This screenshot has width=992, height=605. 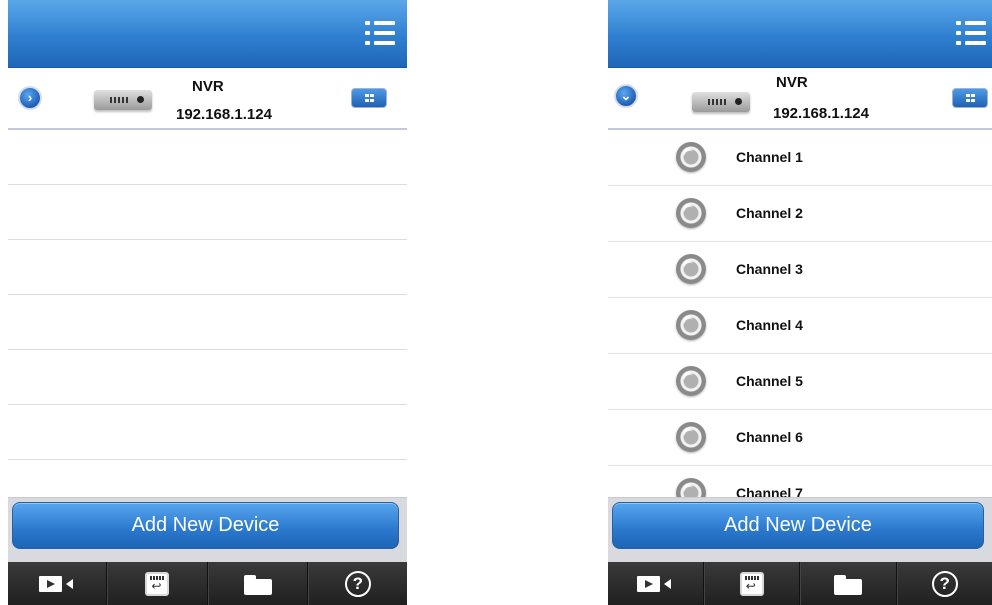 I want to click on chevron-down-circle-icon: ⌄, so click(x=626, y=96).